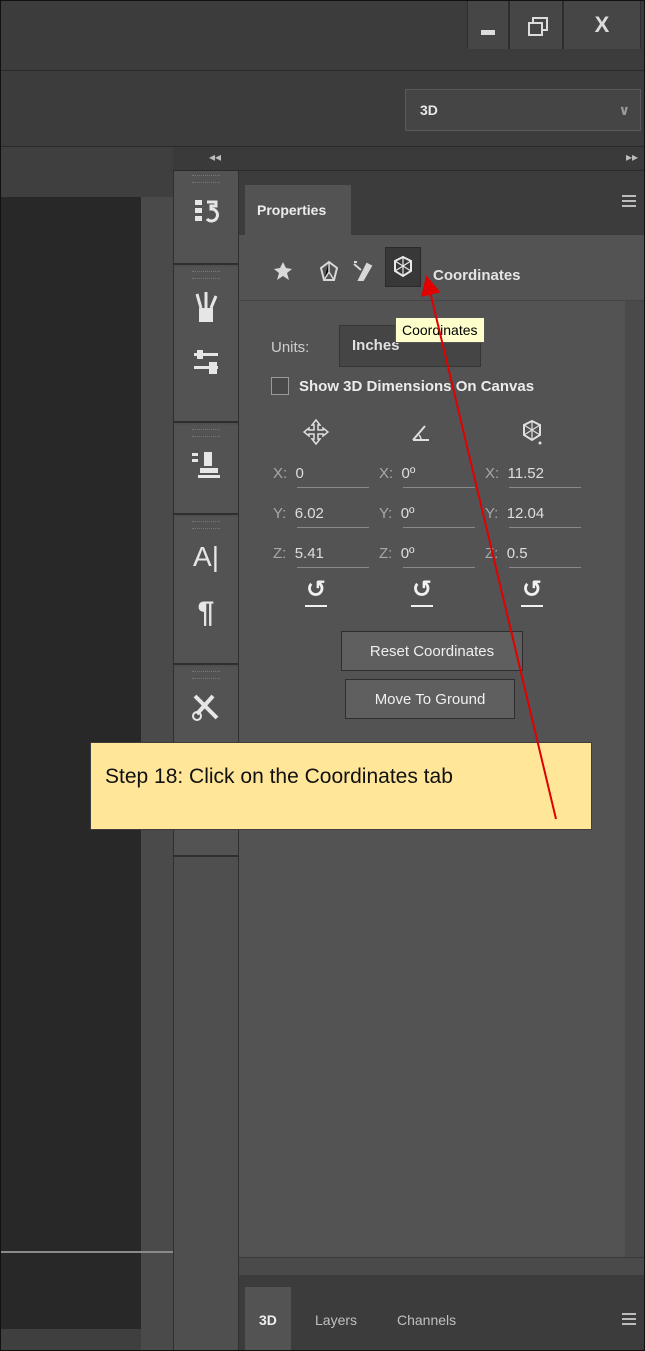  I want to click on deform-icon, so click(363, 271).